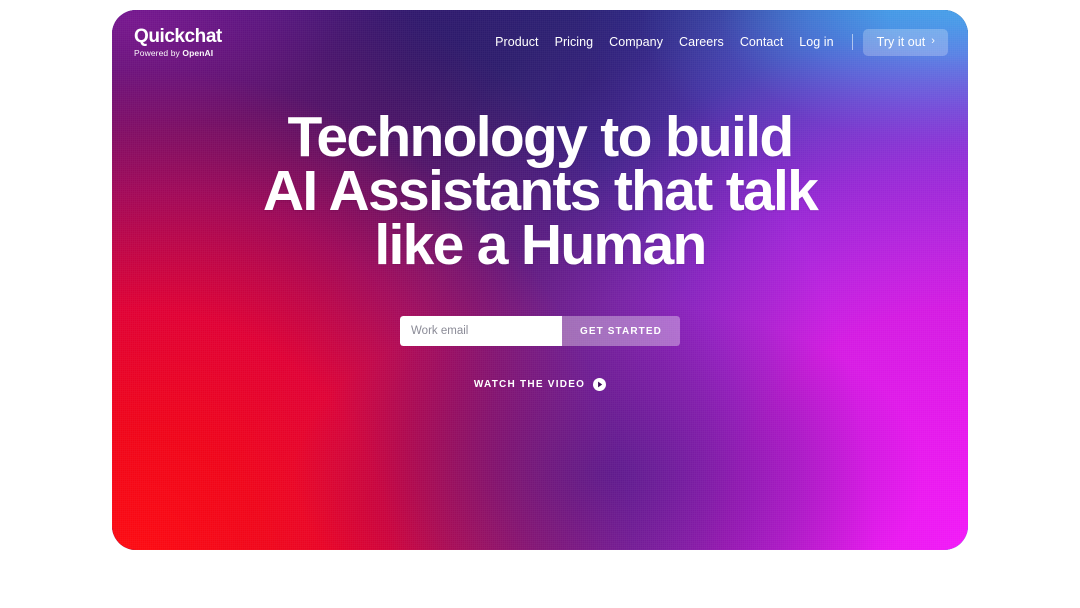 Image resolution: width=1080 pixels, height=608 pixels. I want to click on brand-tagline: Powered by OpenAI, so click(178, 53).